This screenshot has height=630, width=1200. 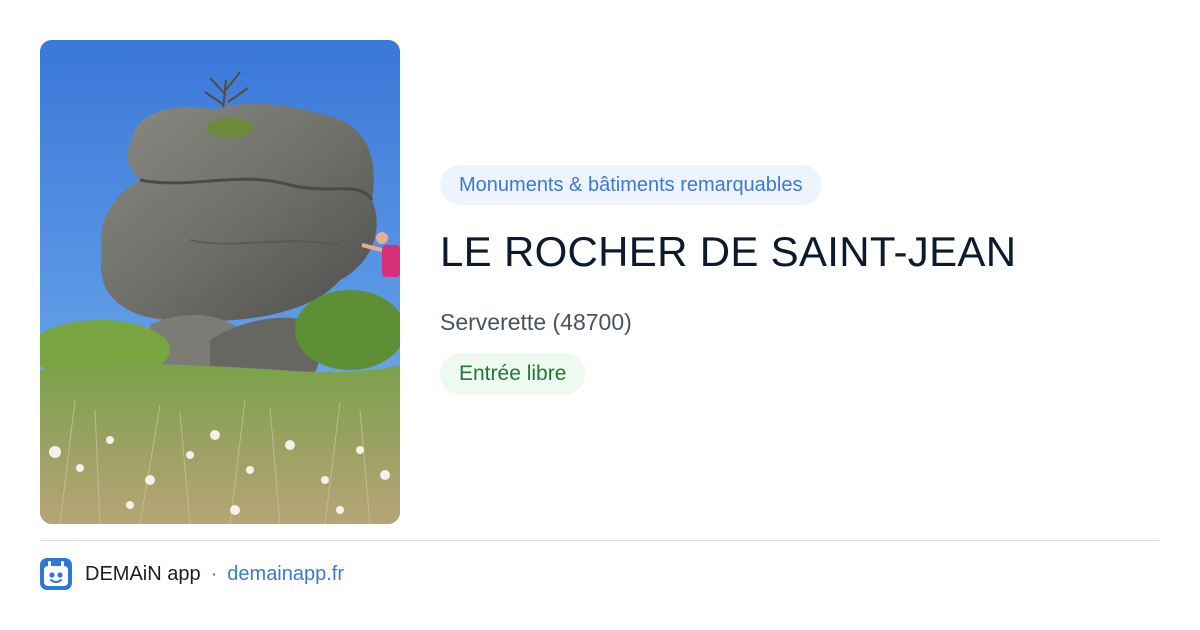 I want to click on demain-app-icon, so click(x=56, y=574).